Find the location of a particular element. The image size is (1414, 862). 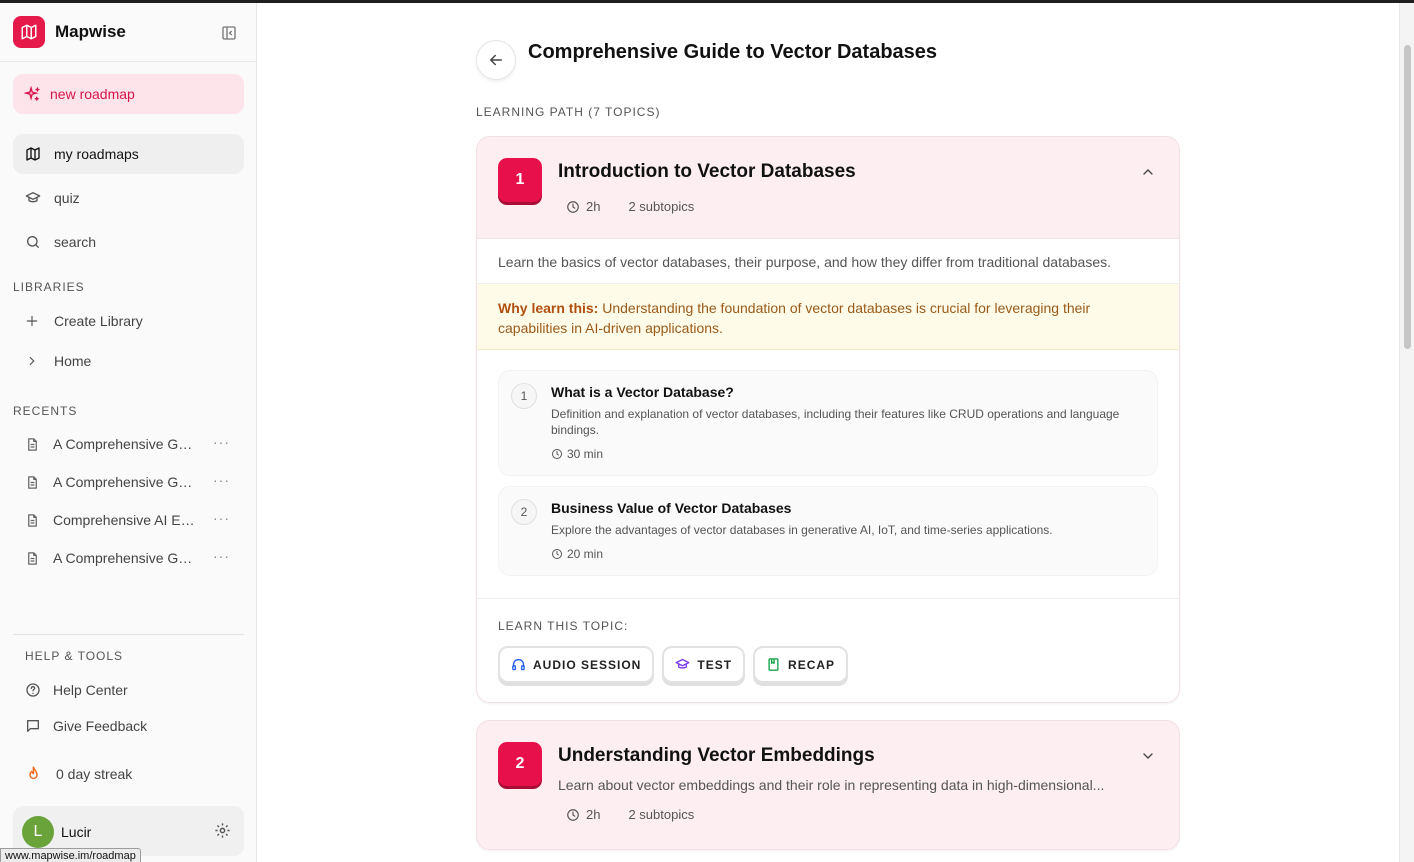

recent-label: Comprehensive AI Engineering is located at coordinates (124, 520).